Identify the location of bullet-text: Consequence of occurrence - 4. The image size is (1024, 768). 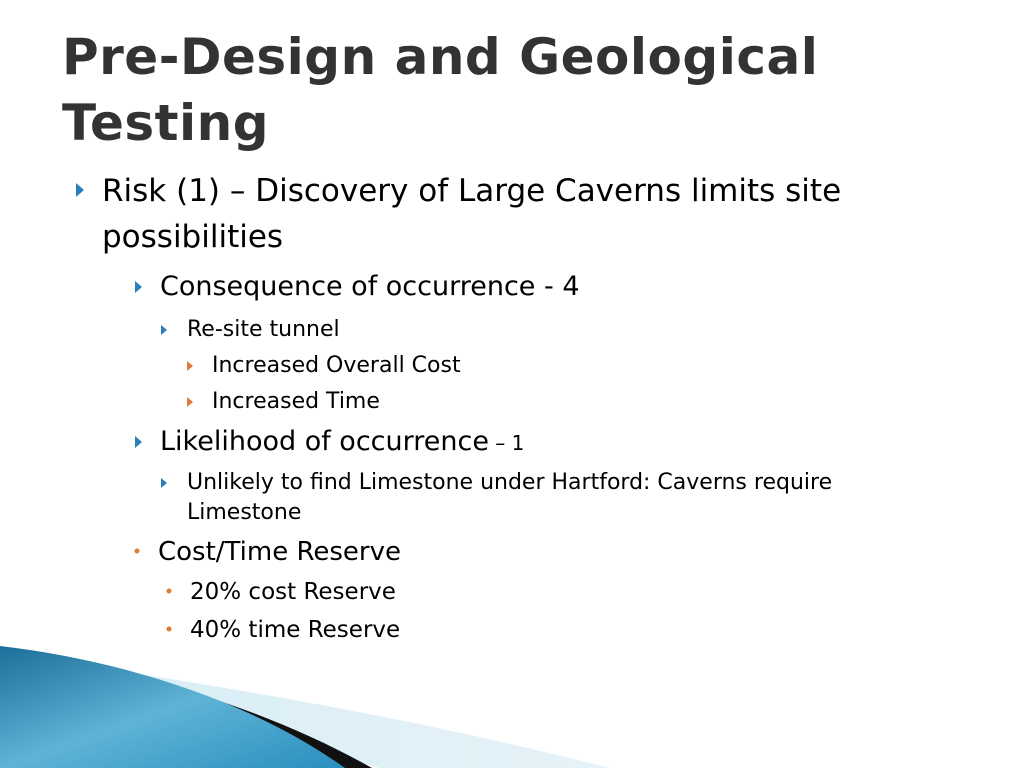
(370, 286).